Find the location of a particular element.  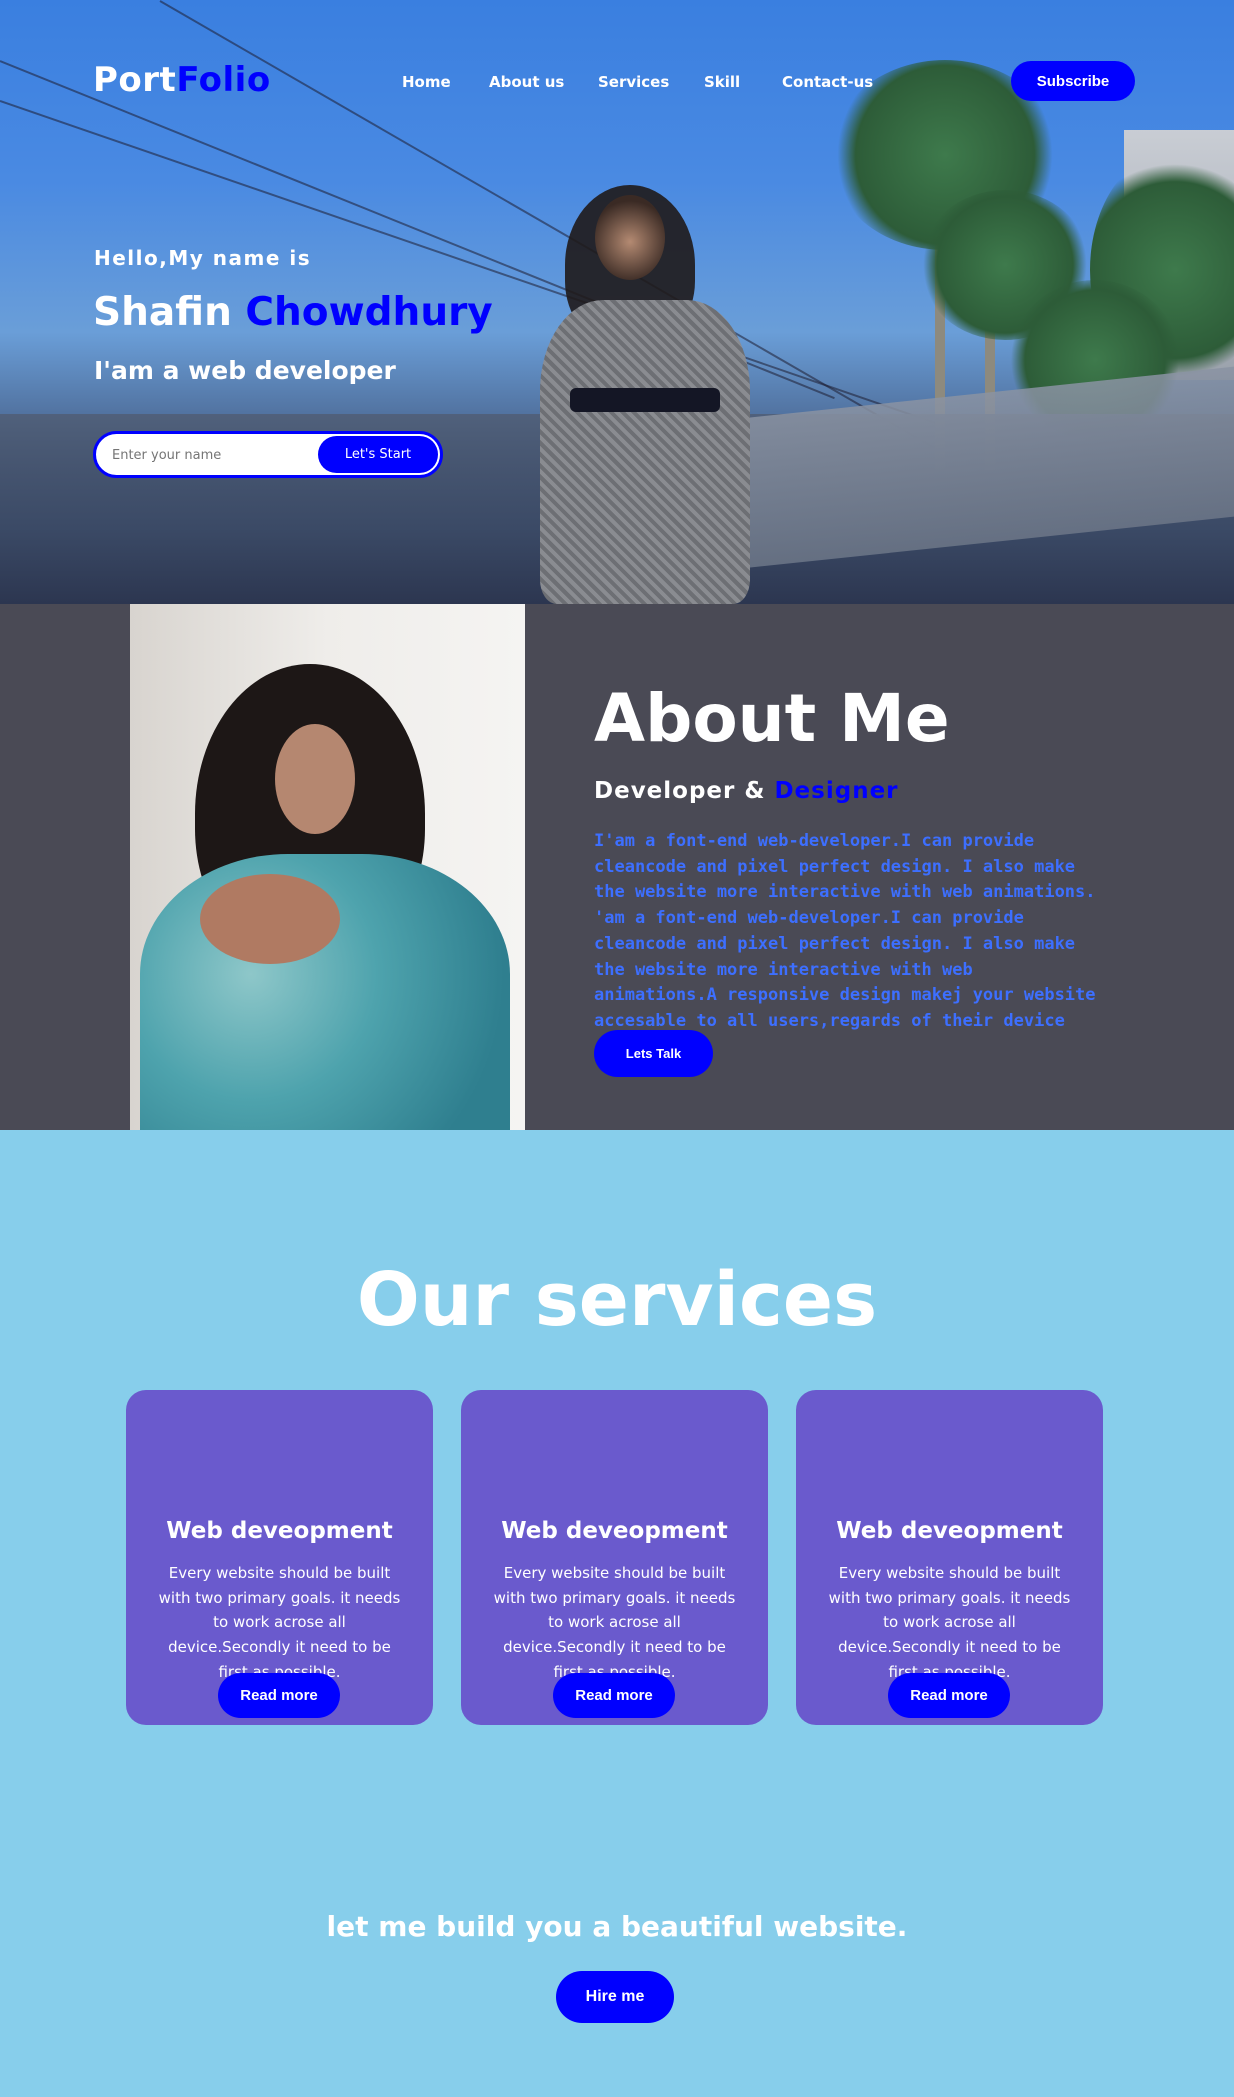

cta-text: let me build you a beautiful website. is located at coordinates (617, 1926).